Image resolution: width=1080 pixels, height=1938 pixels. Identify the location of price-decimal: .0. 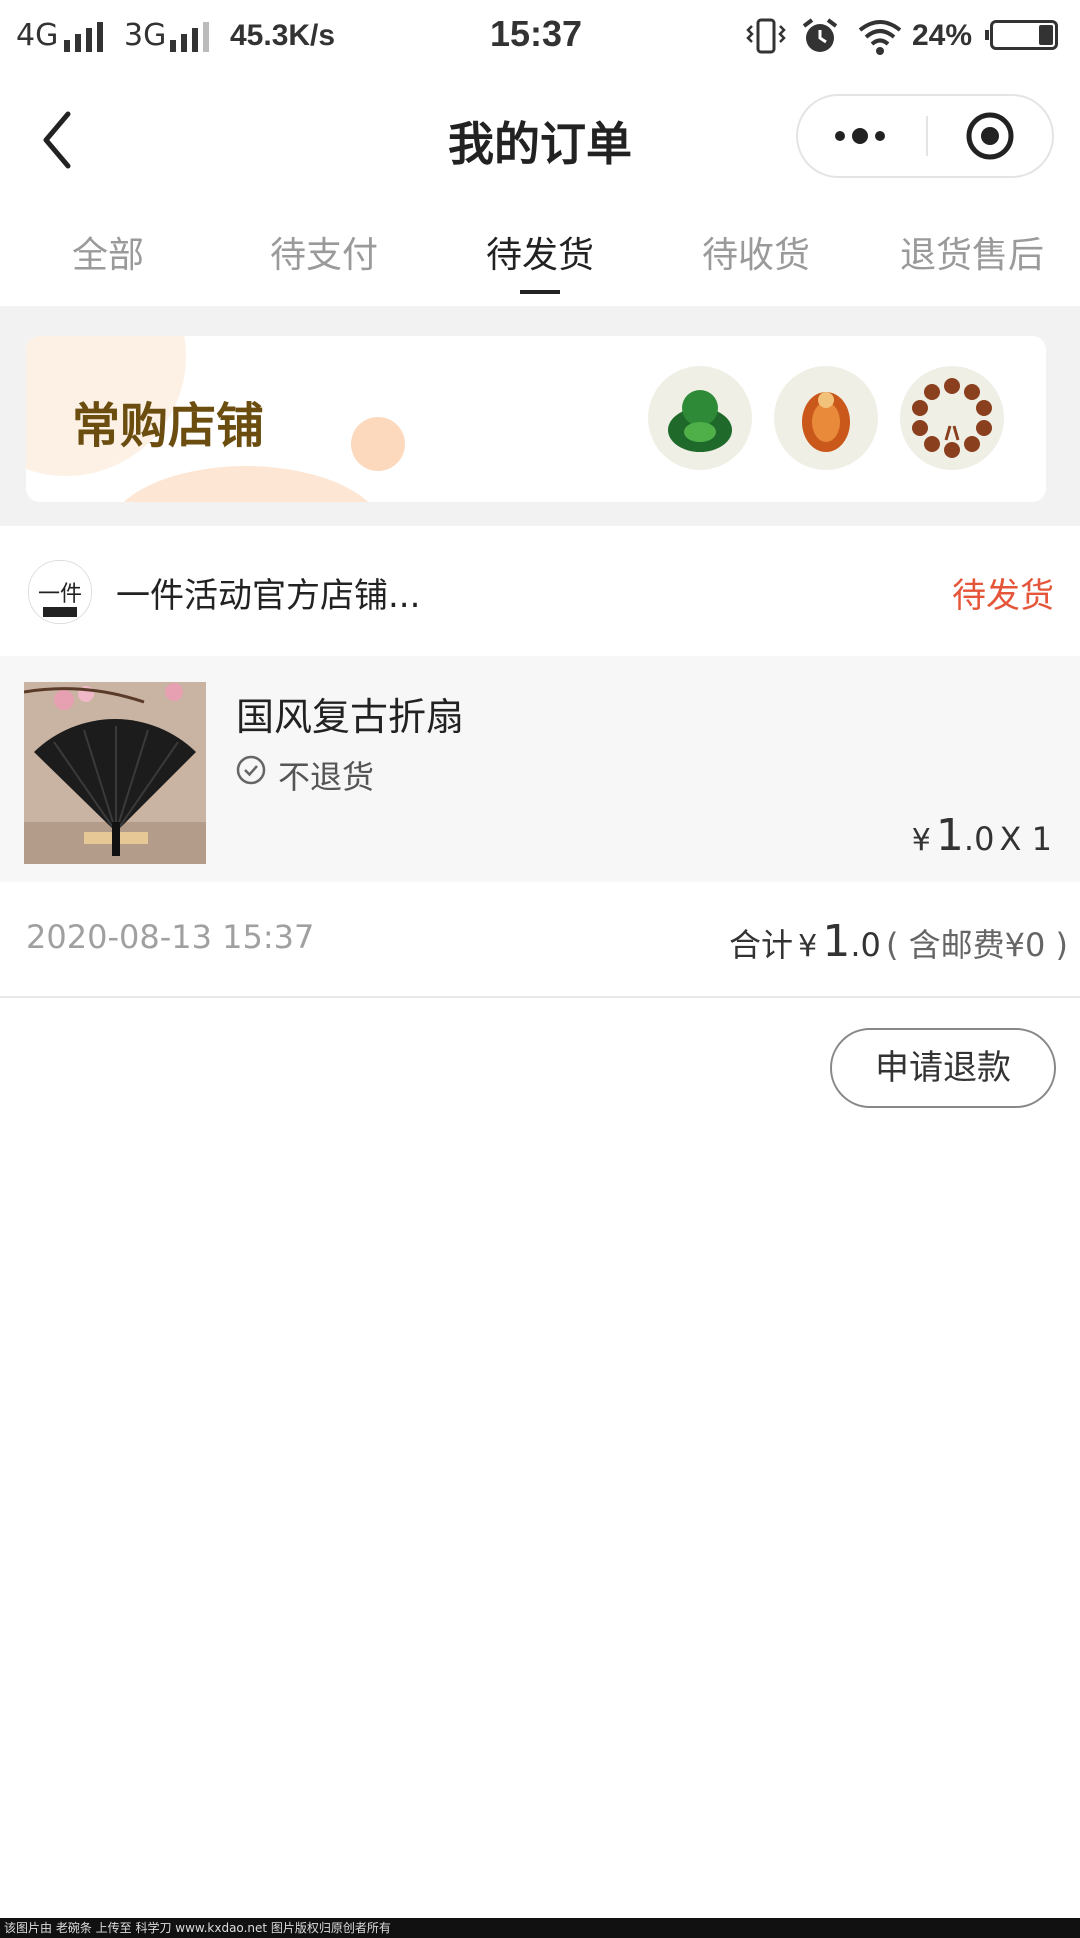
(979, 839).